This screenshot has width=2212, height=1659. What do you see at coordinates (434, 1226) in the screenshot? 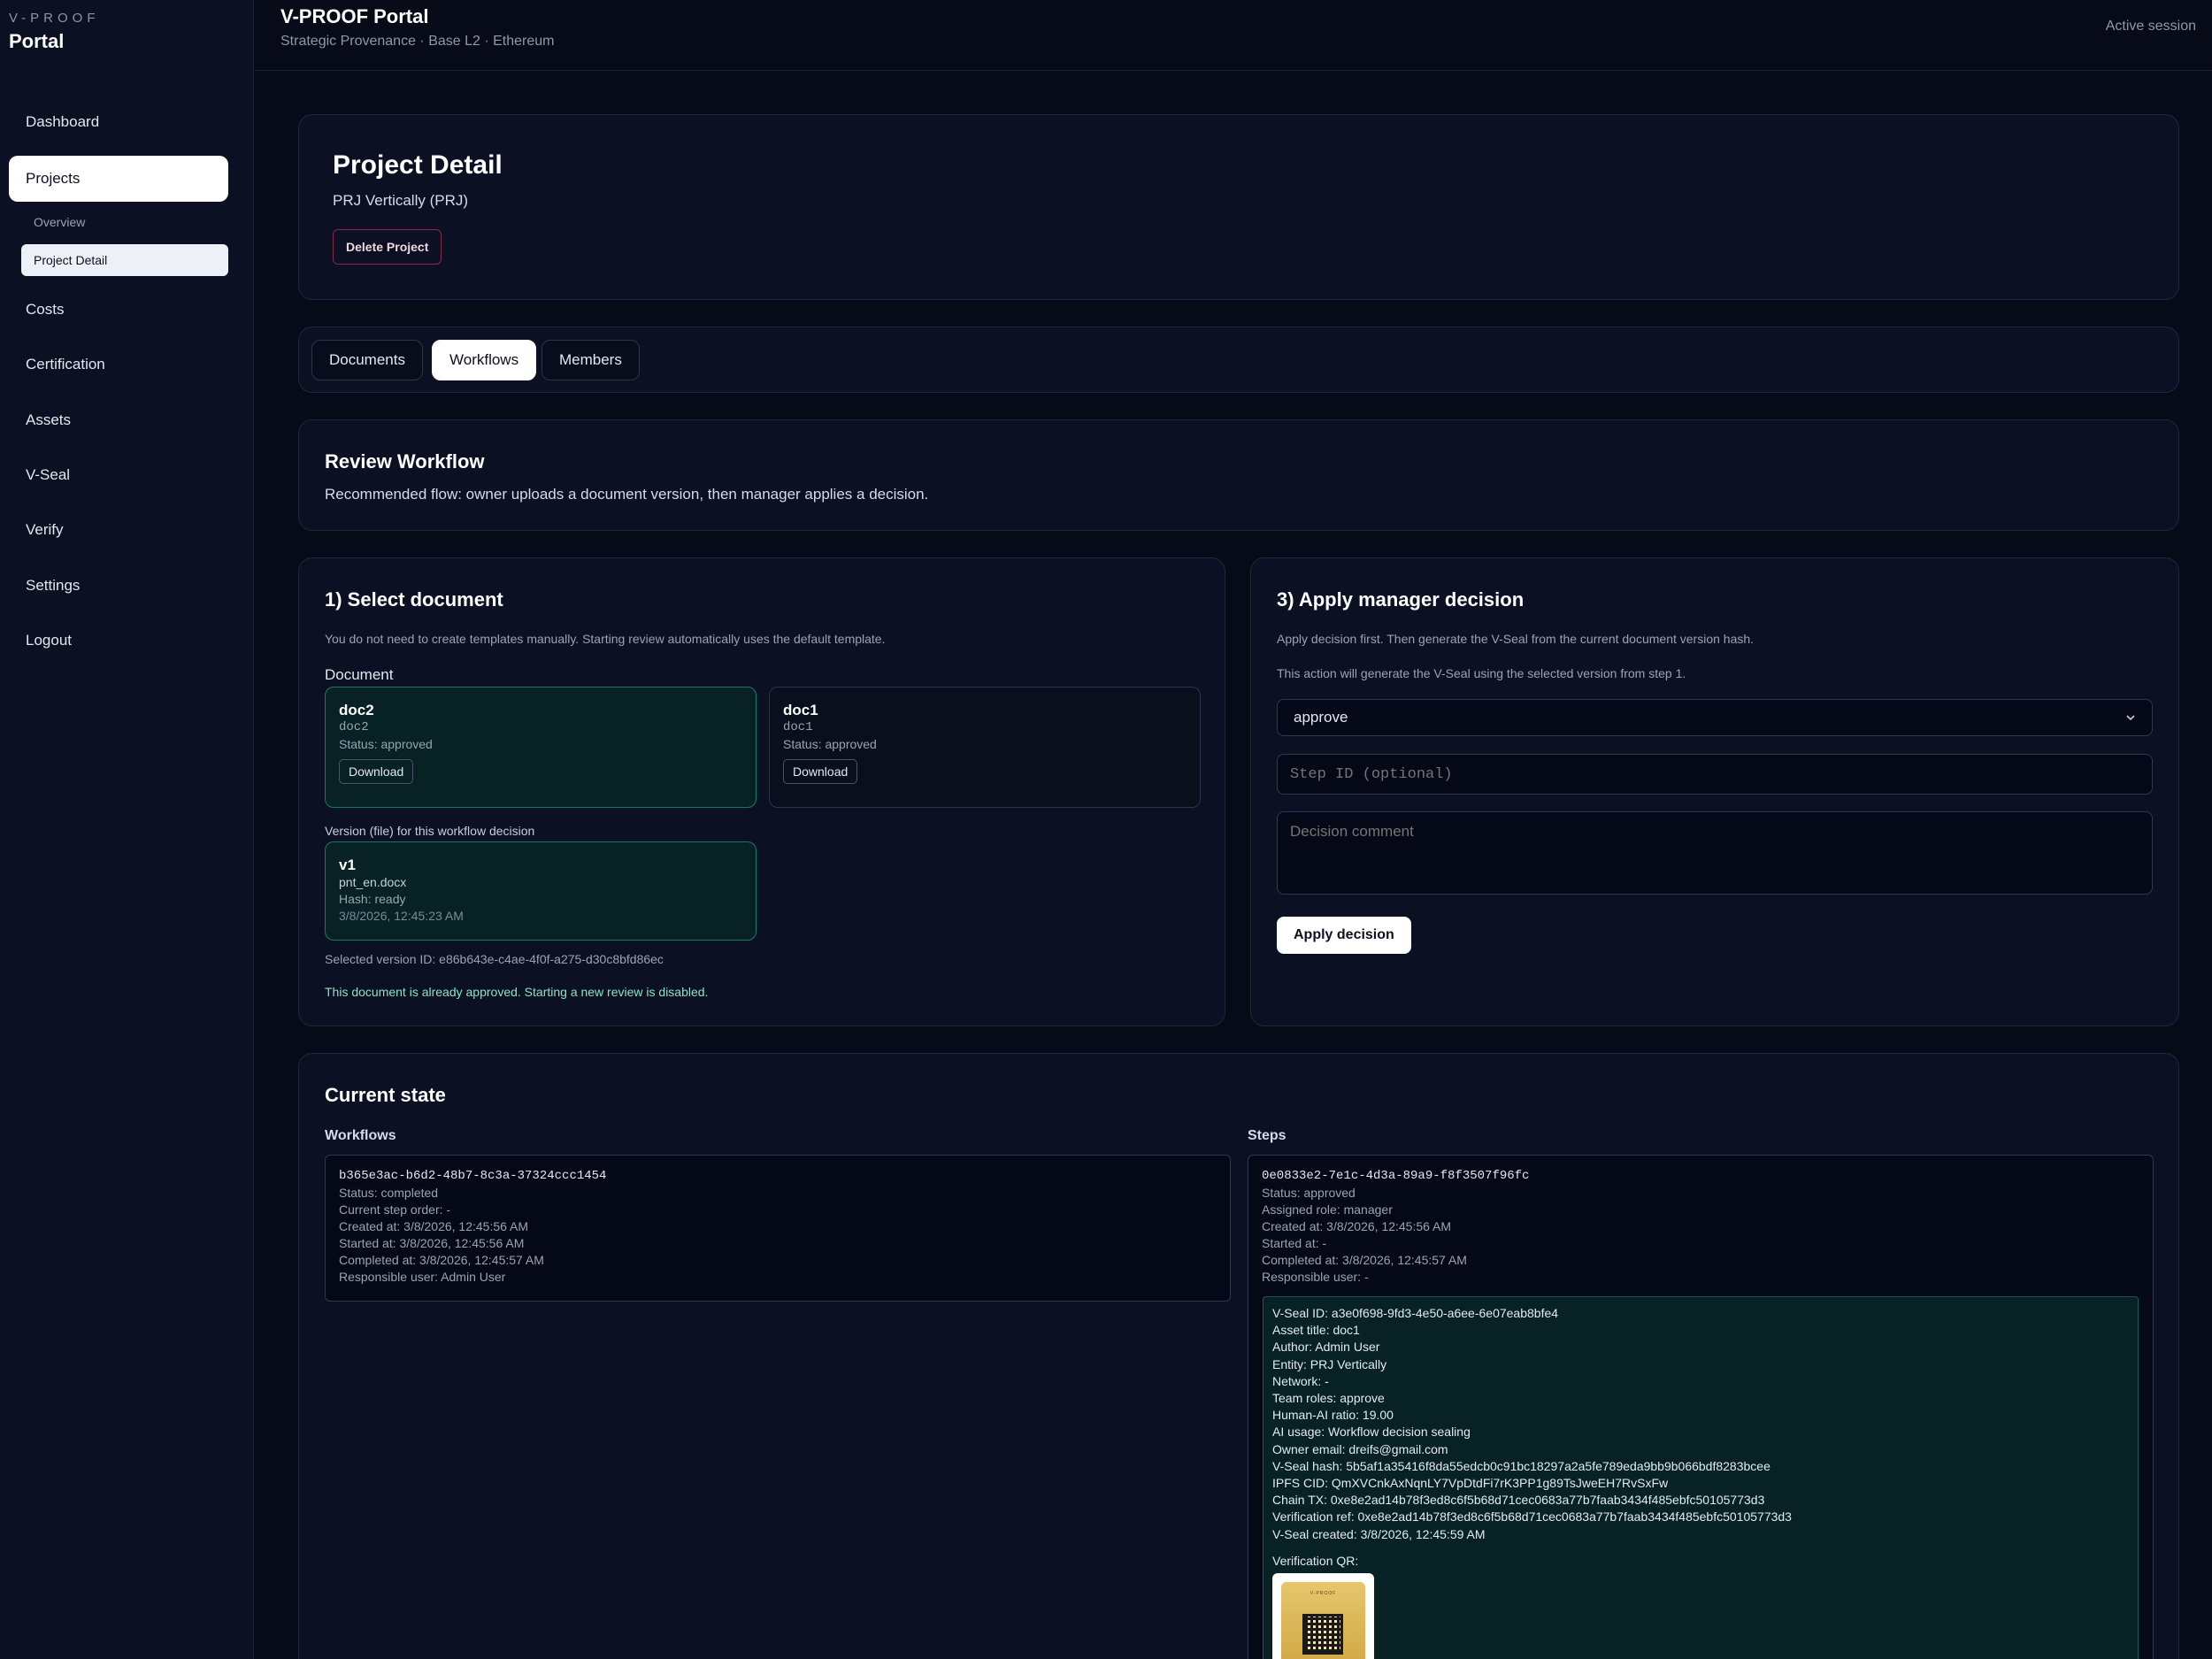
I see `workflow-created-at: Created at: 3/8/2026, 12:45:56 AM` at bounding box center [434, 1226].